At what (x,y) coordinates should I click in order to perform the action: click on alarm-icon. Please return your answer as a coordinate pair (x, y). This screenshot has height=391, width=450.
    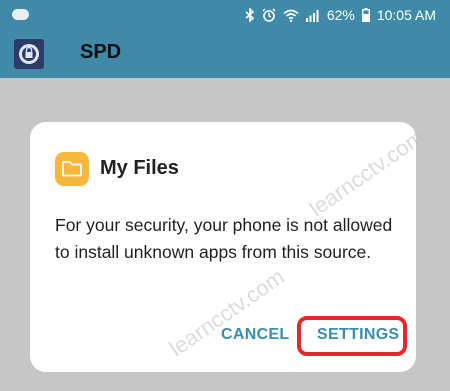
    Looking at the image, I should click on (269, 15).